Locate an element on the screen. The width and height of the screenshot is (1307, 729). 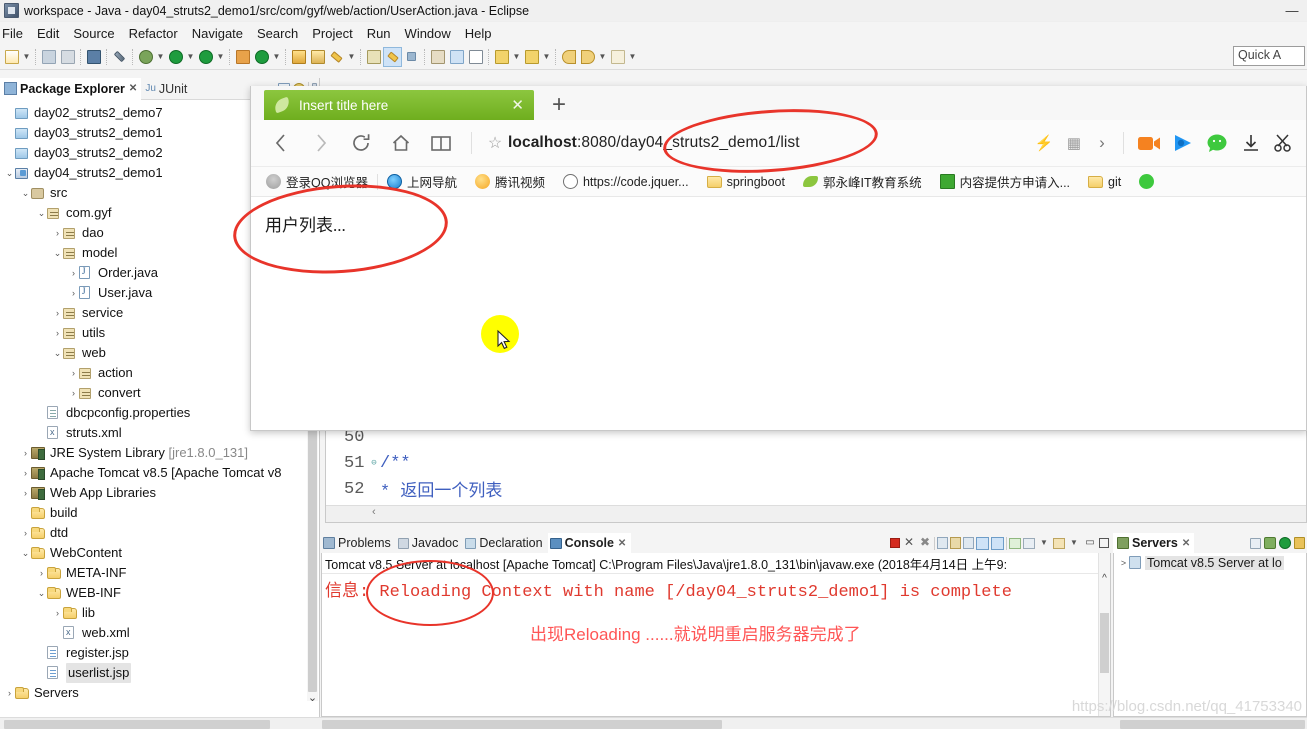
save-button is located at coordinates (48, 57).